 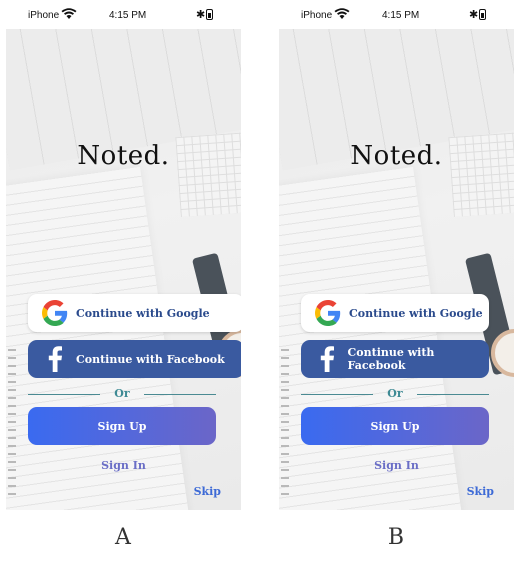 What do you see at coordinates (123, 537) in the screenshot?
I see `caption-a: A` at bounding box center [123, 537].